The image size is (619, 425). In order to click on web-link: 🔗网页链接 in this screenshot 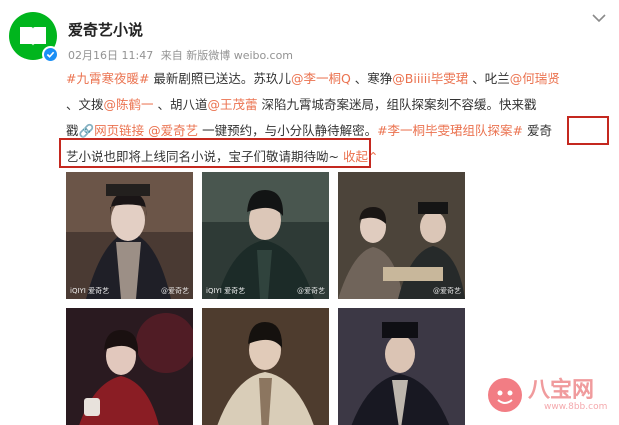, I will do `click(112, 130)`.